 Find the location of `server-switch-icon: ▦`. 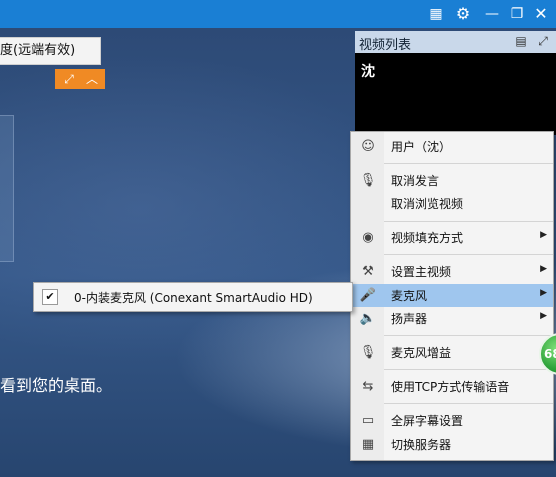

server-switch-icon: ▦ is located at coordinates (368, 444).